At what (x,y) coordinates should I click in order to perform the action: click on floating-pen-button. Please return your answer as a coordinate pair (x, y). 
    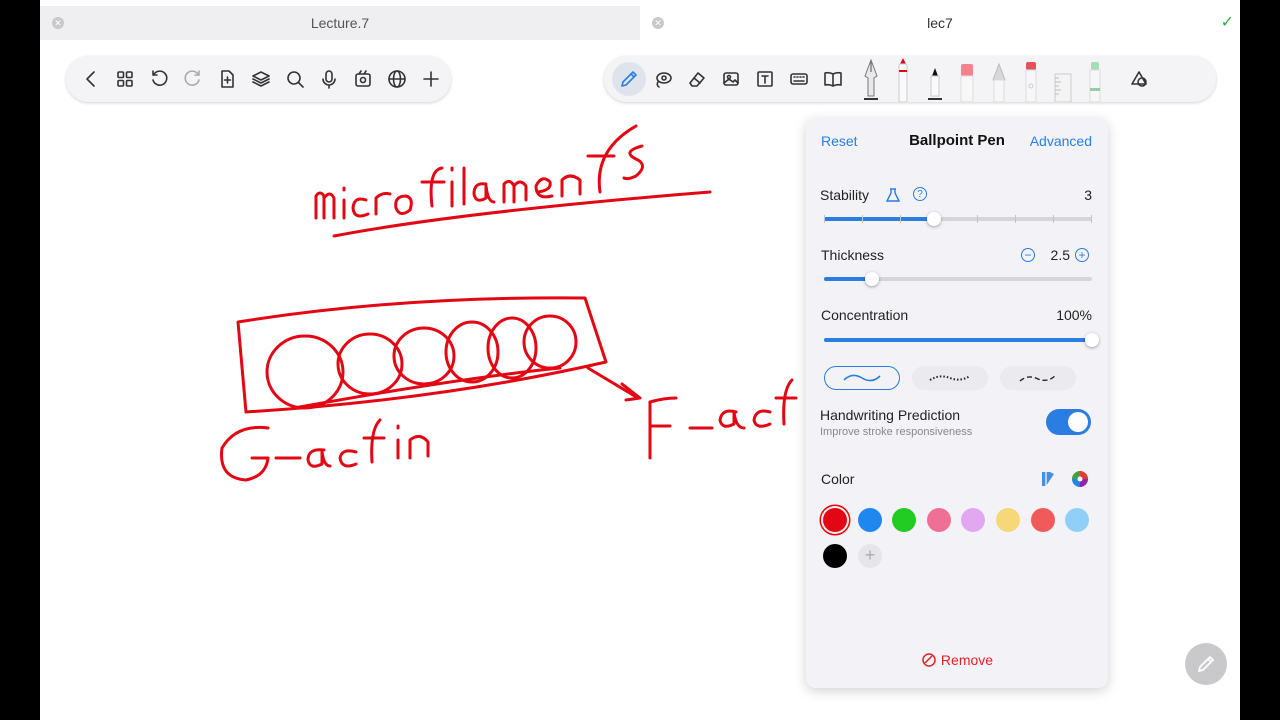
    Looking at the image, I should click on (1206, 664).